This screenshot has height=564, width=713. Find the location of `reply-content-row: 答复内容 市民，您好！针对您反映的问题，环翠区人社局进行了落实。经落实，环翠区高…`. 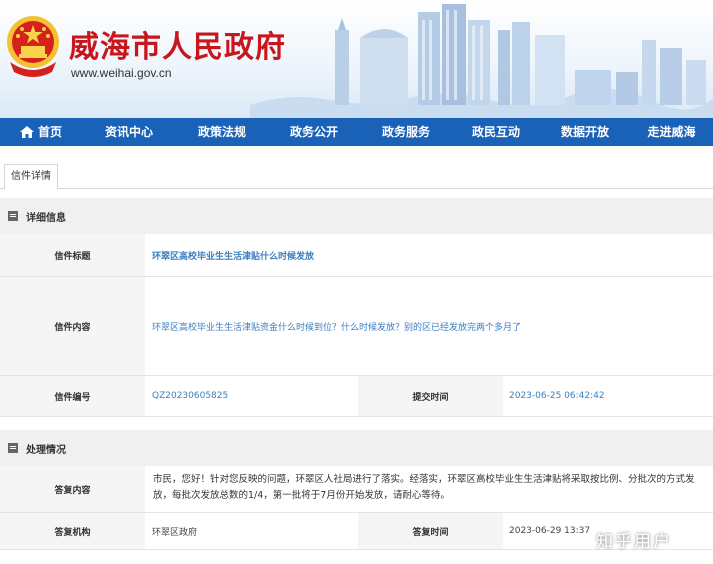

reply-content-row: 答复内容 市民，您好！针对您反映的问题，环翠区人社局进行了落实。经落实，环翠区高… is located at coordinates (356, 489).